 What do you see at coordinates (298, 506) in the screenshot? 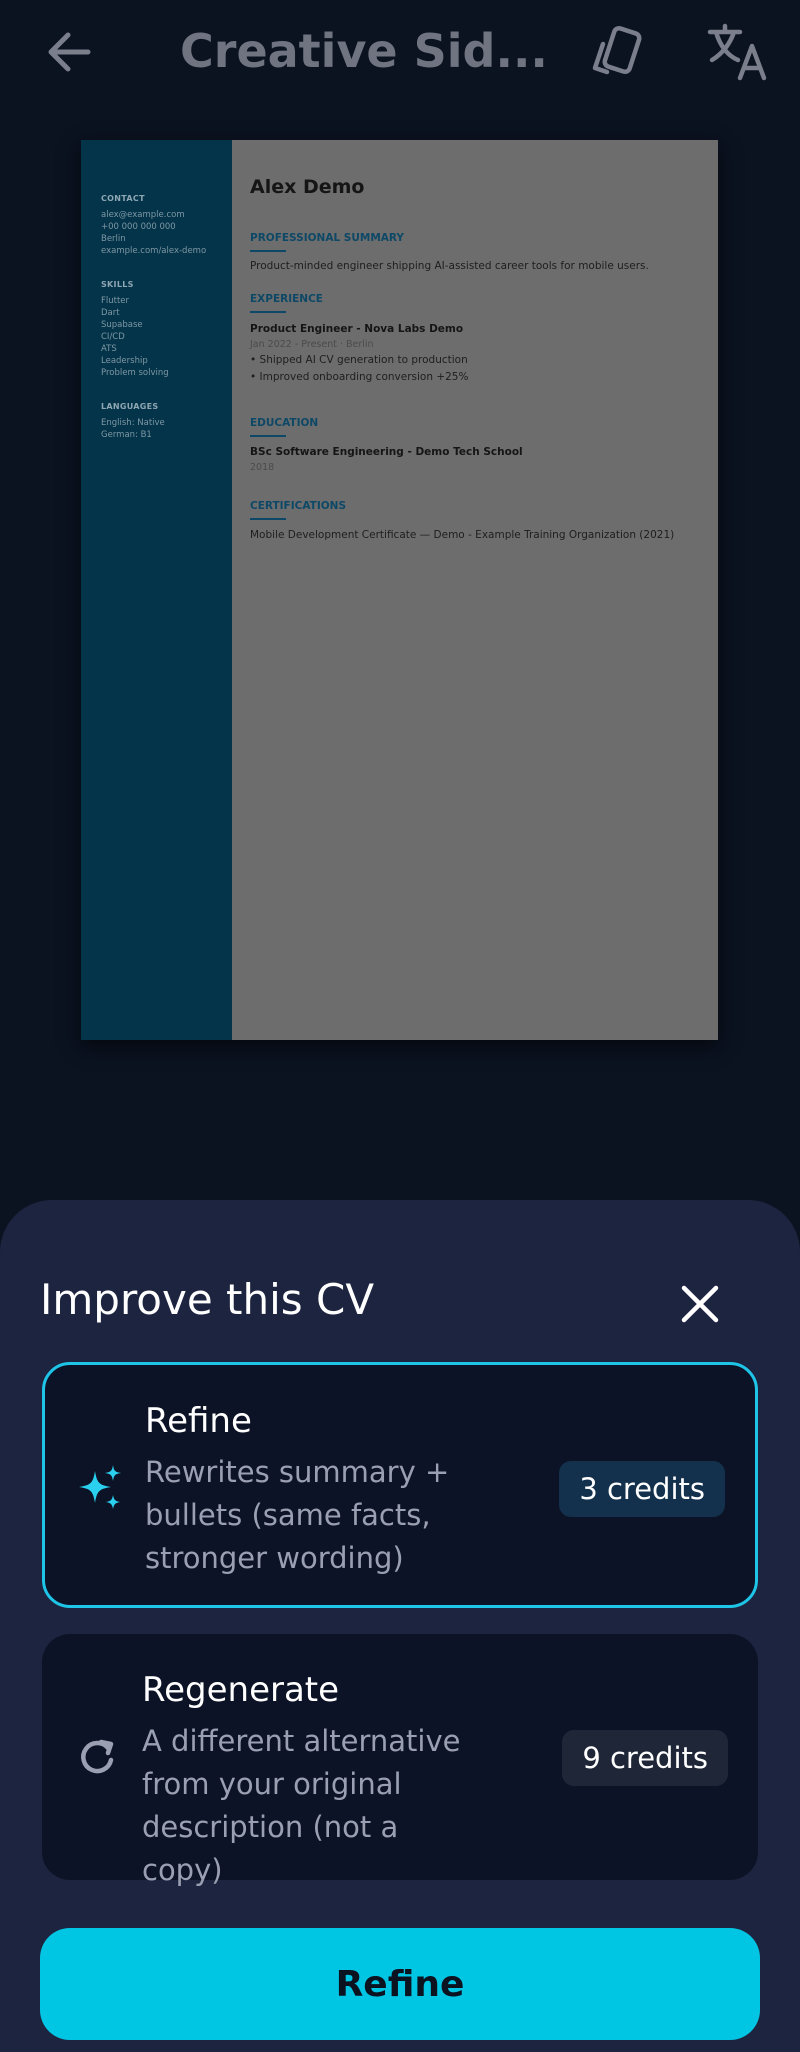
I see `cv-certifications-heading: CERTIFICATIONS` at bounding box center [298, 506].